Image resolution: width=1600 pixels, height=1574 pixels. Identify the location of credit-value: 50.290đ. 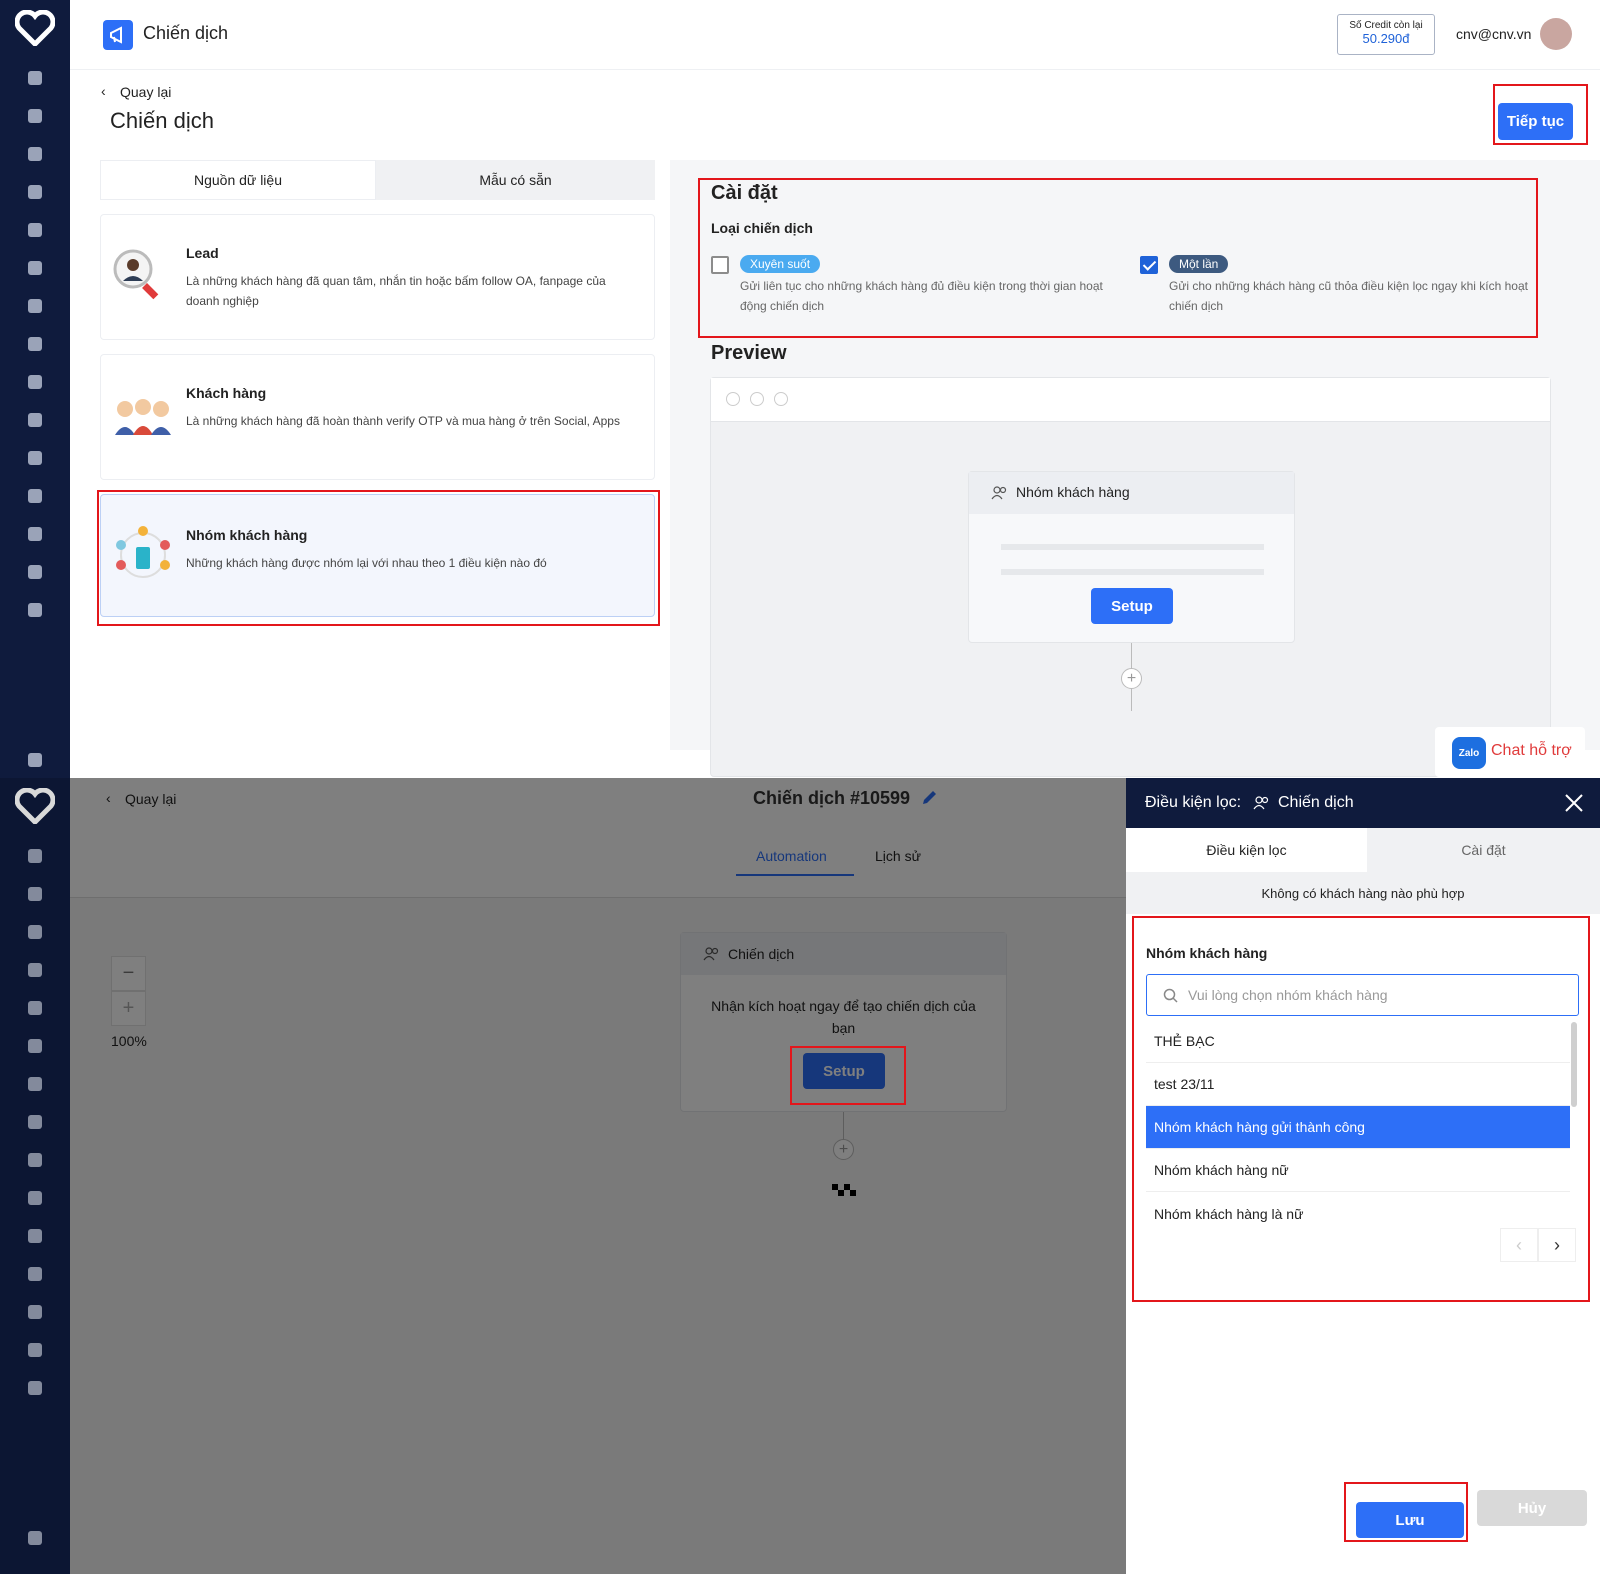
(1386, 38).